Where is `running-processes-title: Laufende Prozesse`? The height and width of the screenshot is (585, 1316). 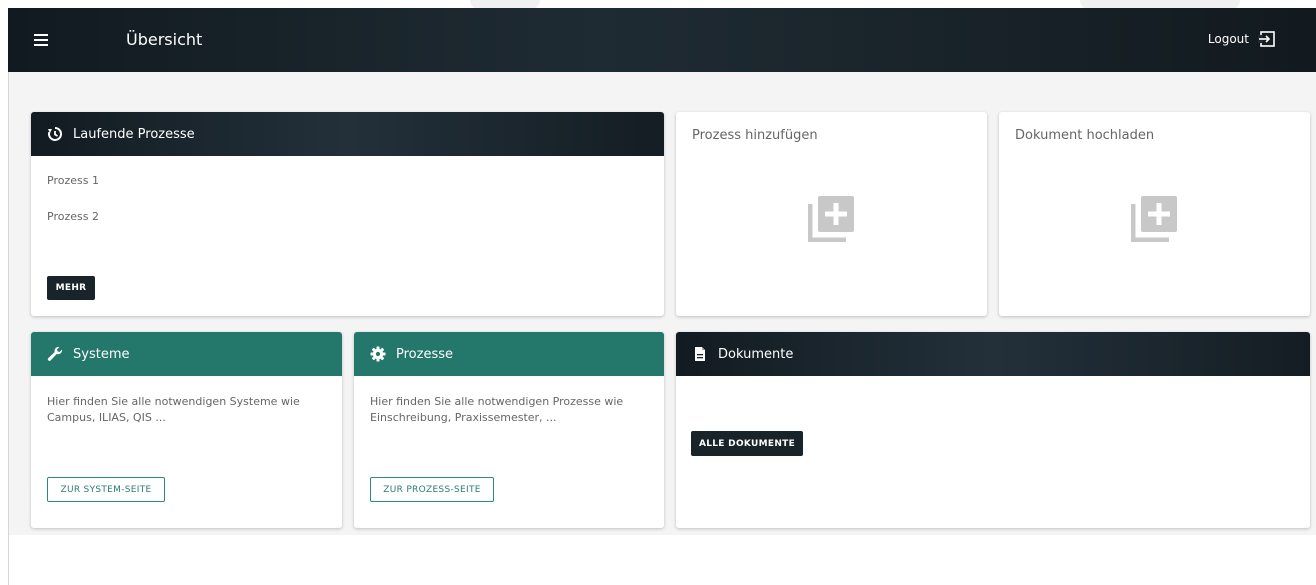 running-processes-title: Laufende Prozesse is located at coordinates (134, 134).